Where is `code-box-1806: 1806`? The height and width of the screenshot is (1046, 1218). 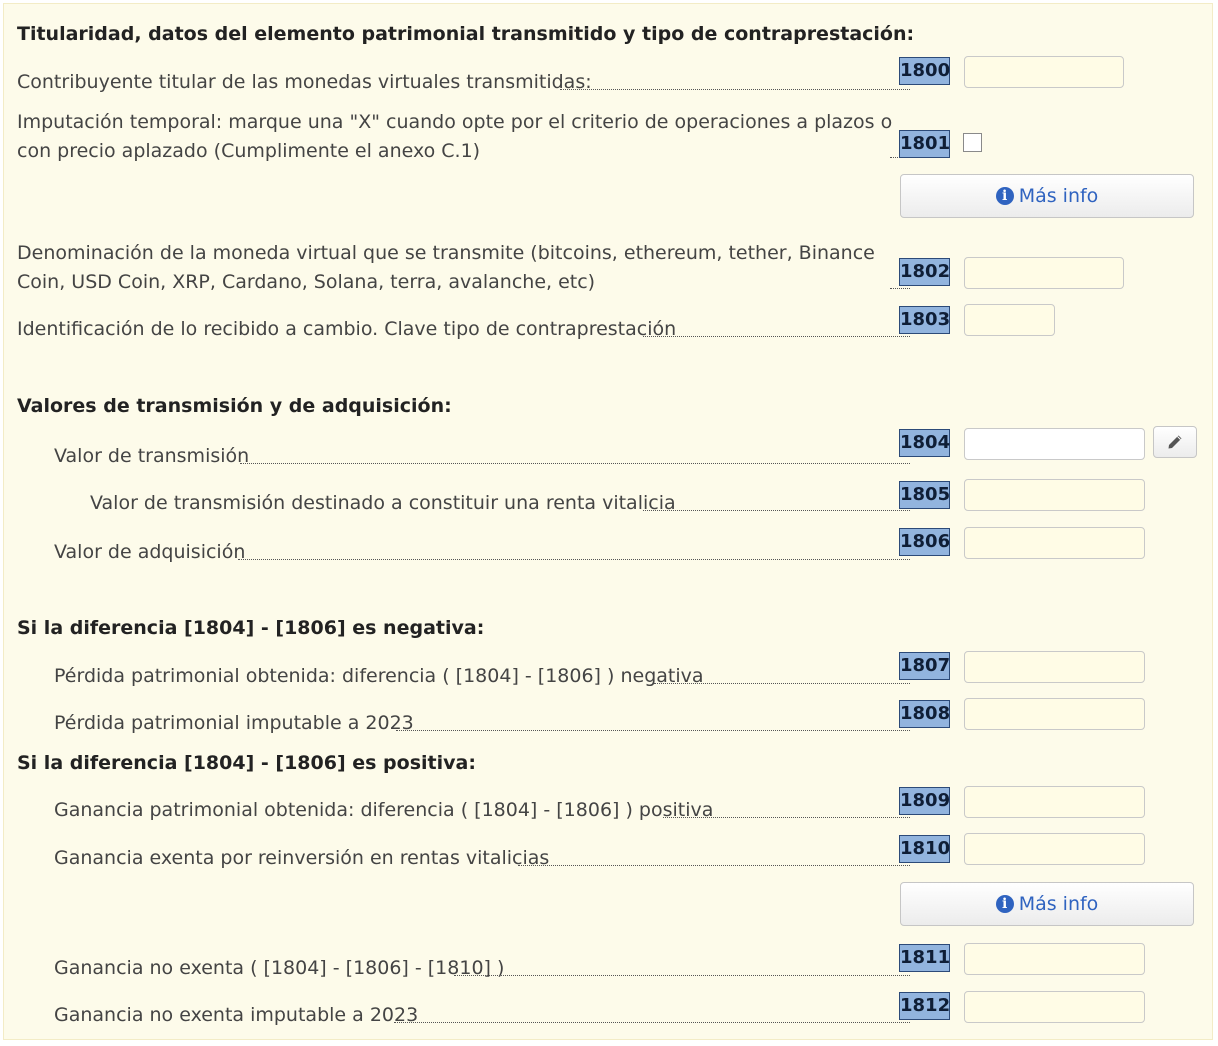 code-box-1806: 1806 is located at coordinates (924, 542).